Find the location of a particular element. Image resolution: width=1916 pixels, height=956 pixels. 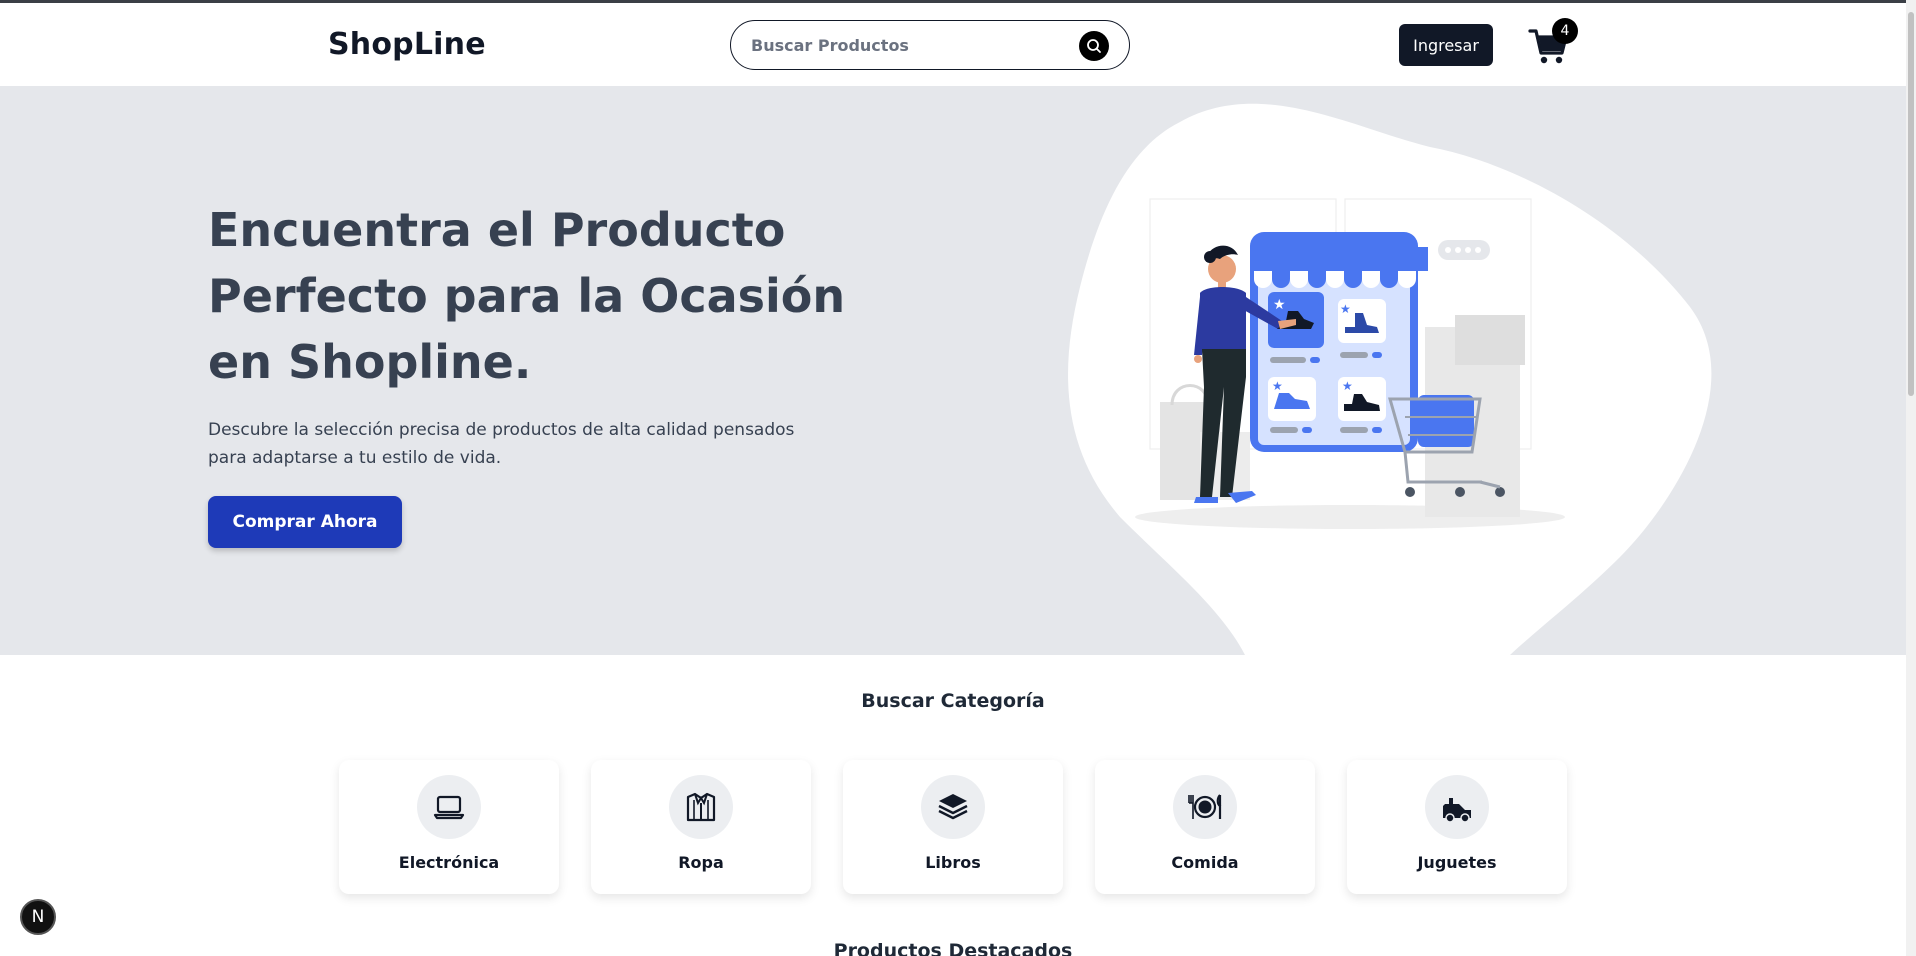

plate-cutlery-icon is located at coordinates (1205, 806).